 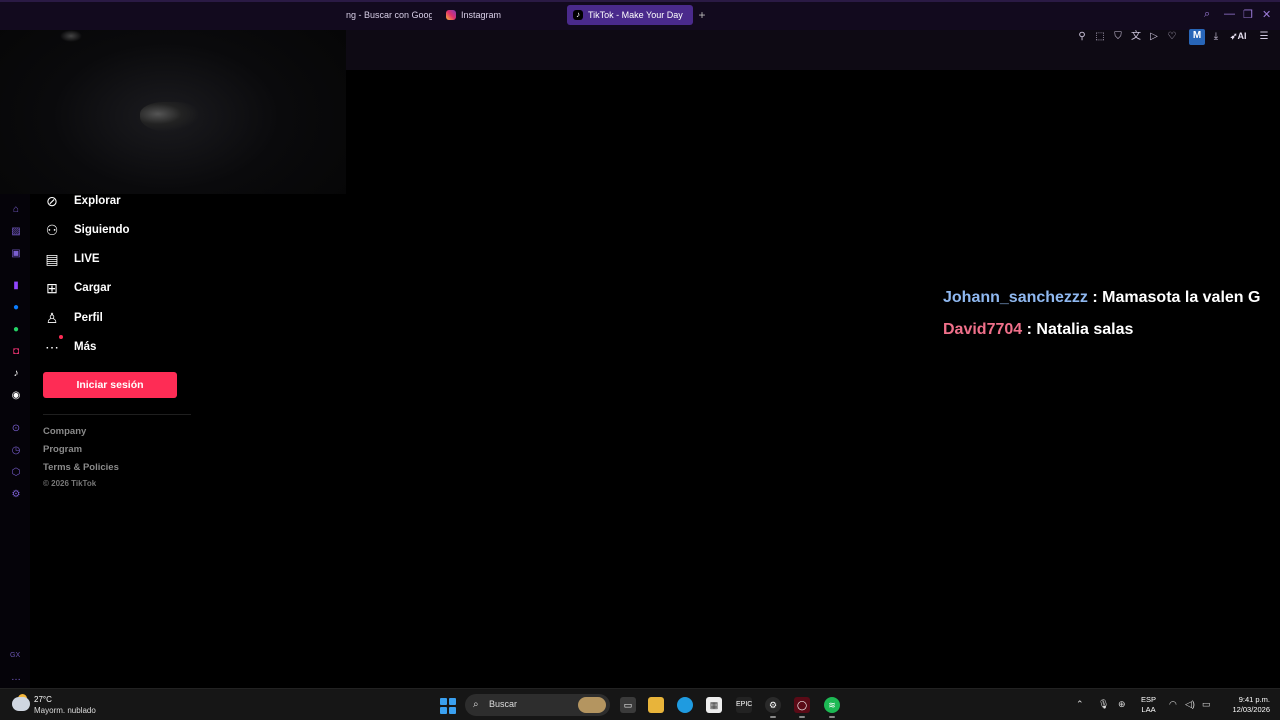 I want to click on restore-icon: ❐, so click(x=1248, y=14).